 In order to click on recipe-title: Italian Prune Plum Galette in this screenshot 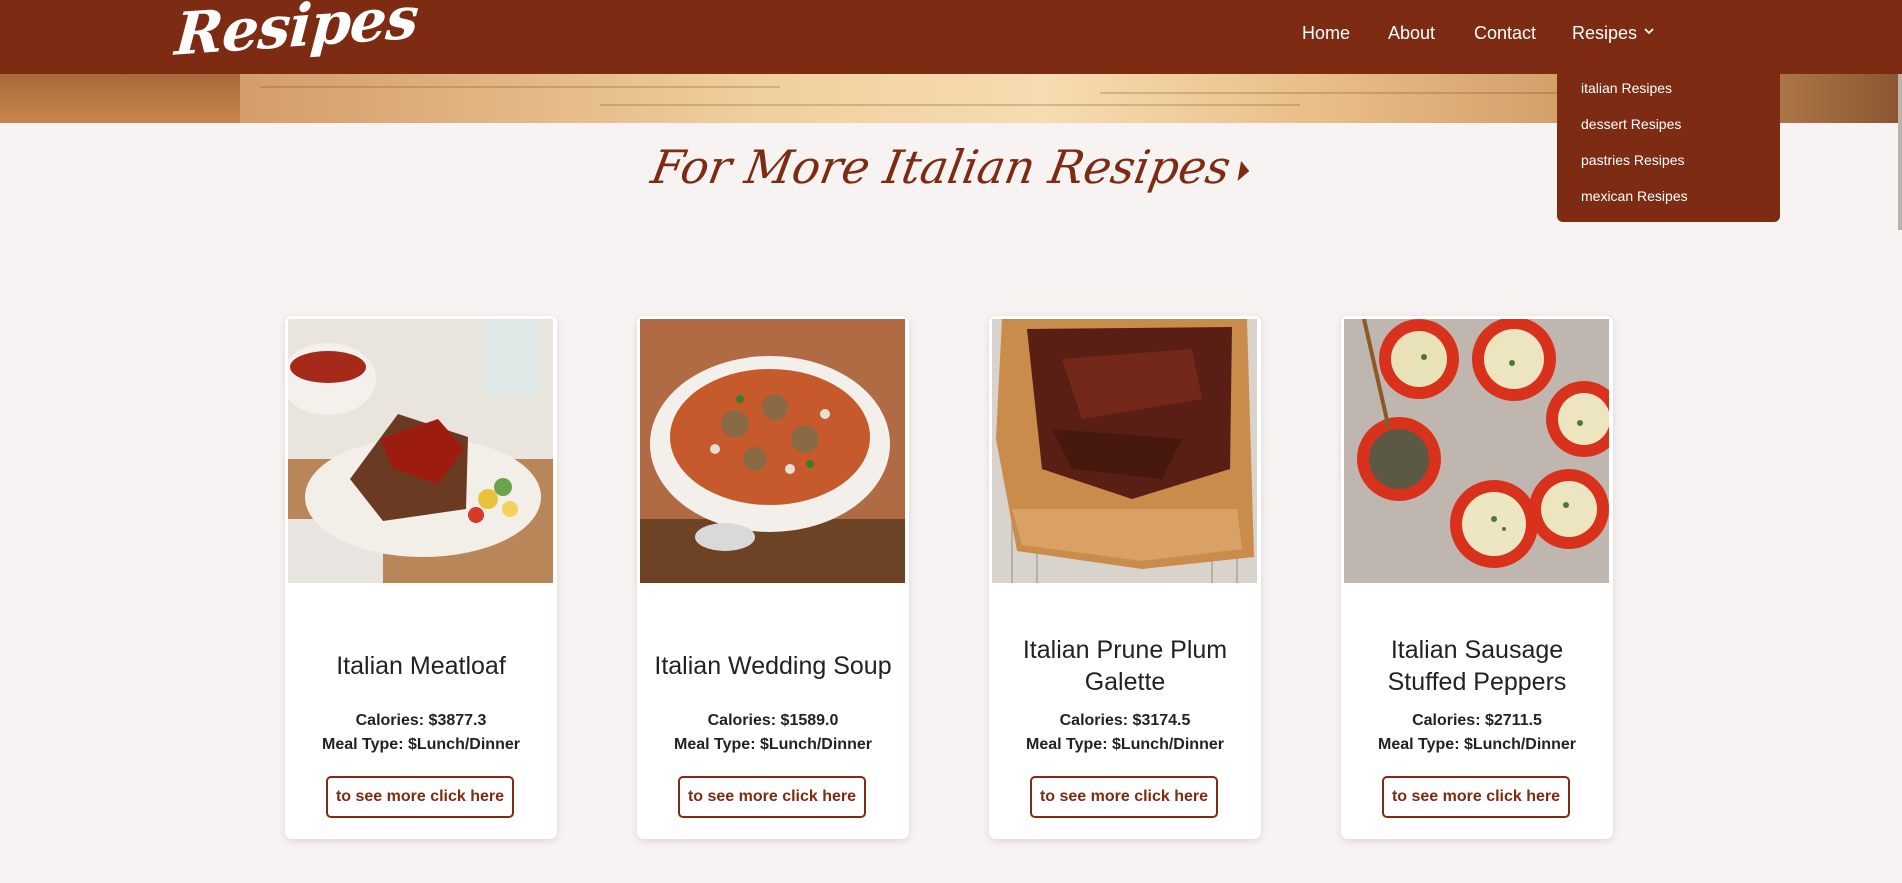, I will do `click(1125, 666)`.